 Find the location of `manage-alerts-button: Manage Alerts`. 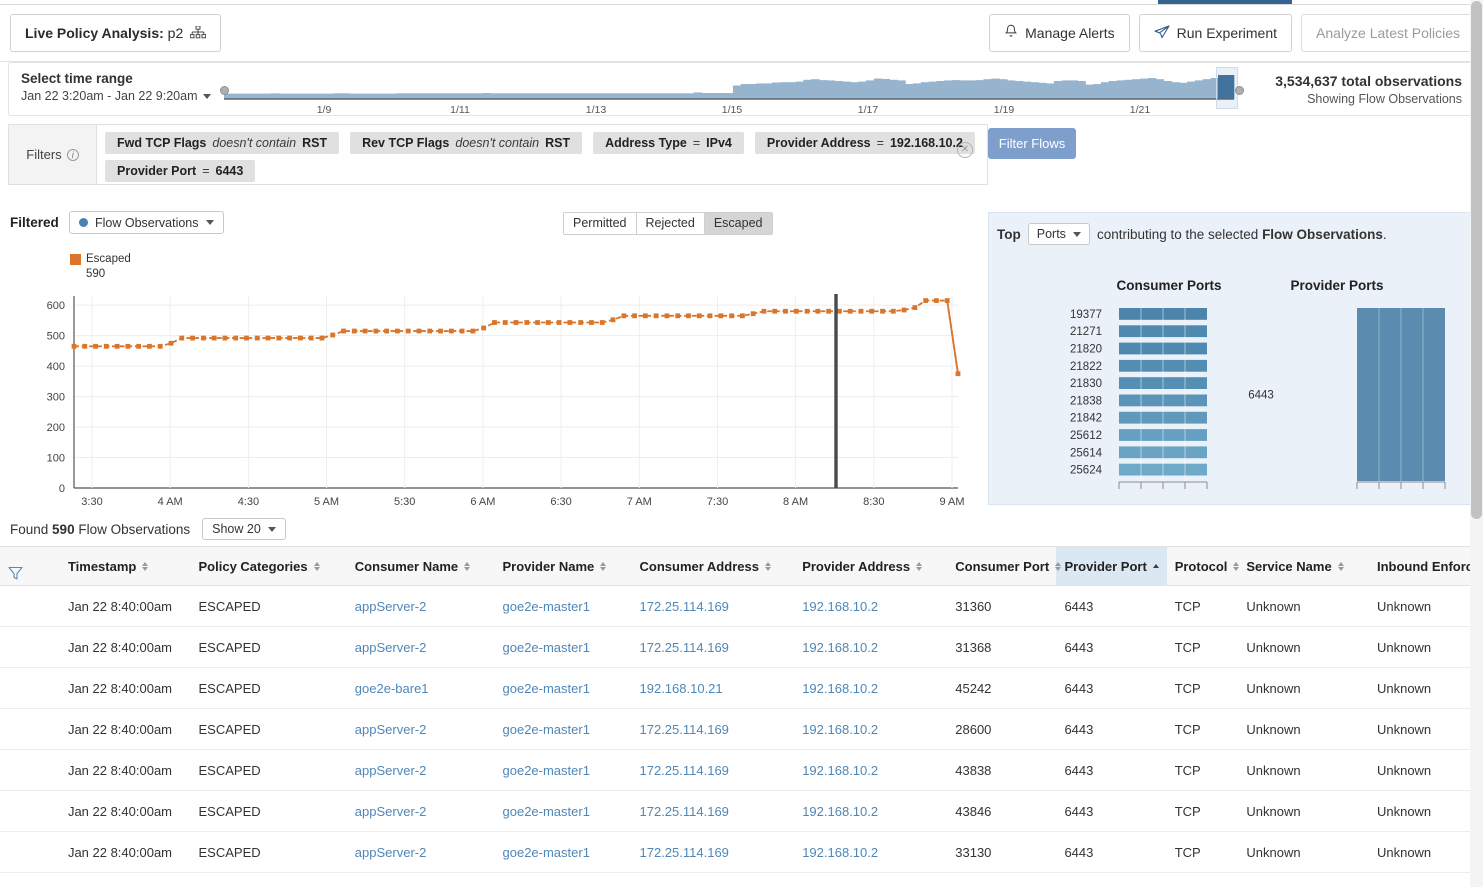

manage-alerts-button: Manage Alerts is located at coordinates (1059, 33).